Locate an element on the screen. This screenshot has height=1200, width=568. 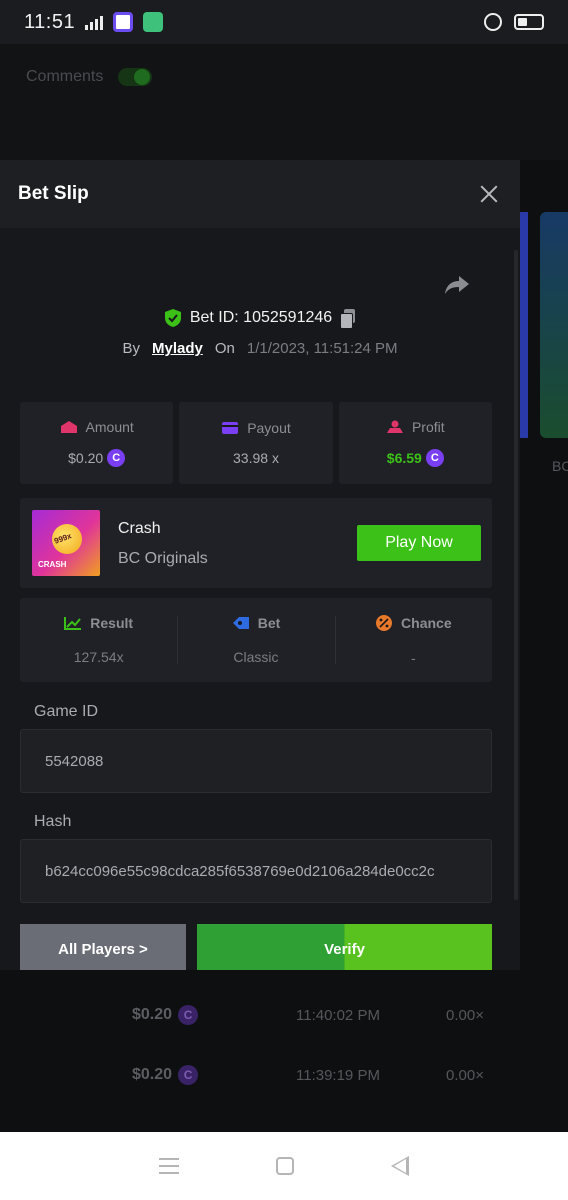
stat-amount-label: Amount is located at coordinates (109, 427).